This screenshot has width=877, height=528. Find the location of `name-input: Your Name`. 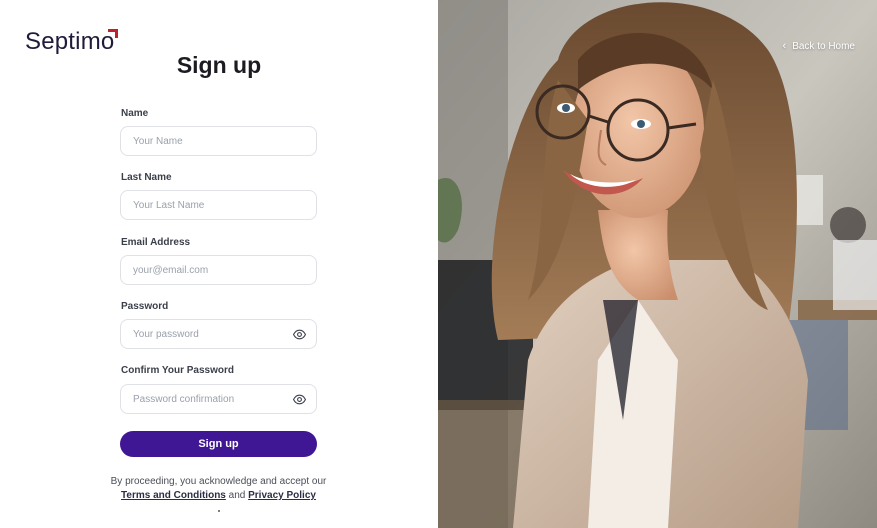

name-input: Your Name is located at coordinates (218, 141).